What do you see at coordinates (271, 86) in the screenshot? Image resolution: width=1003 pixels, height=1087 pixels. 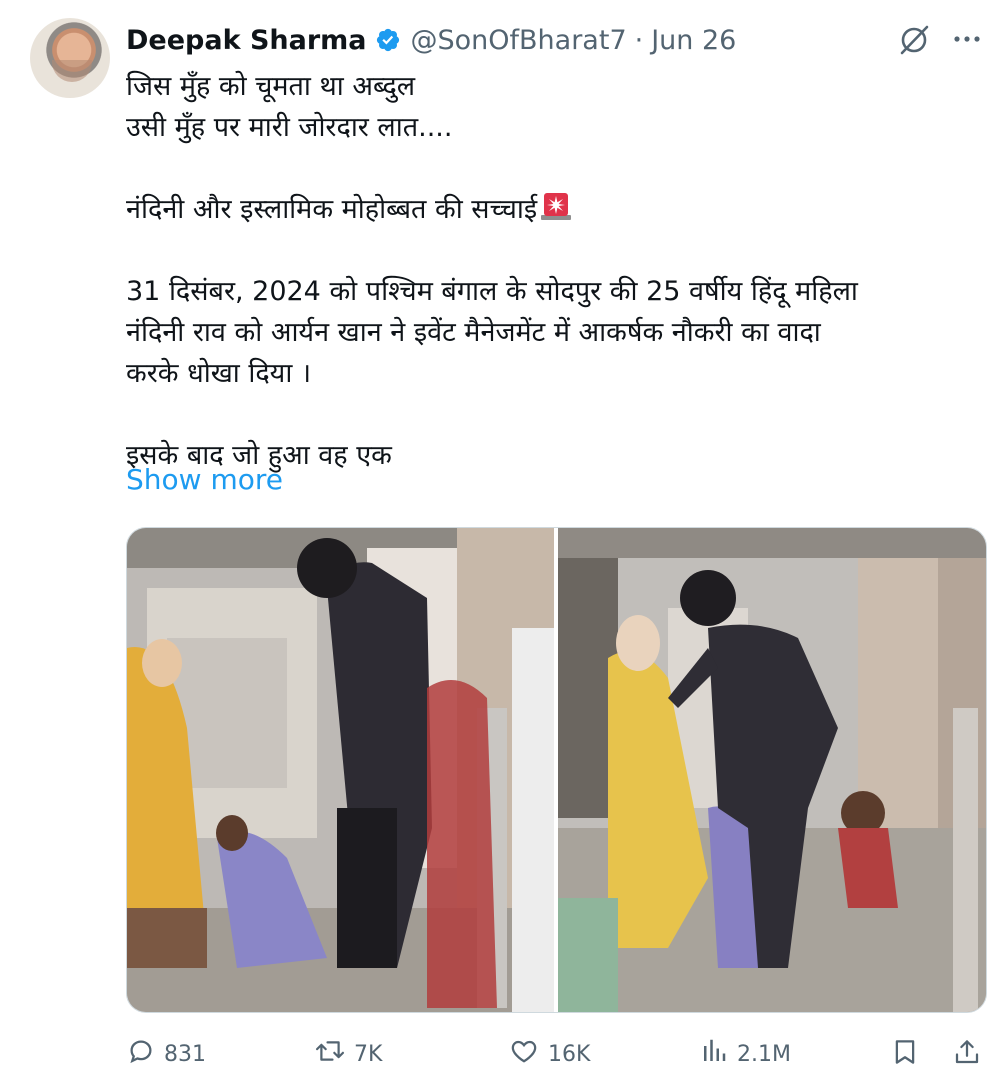 I see `tweet-line: जिस मुँह को चूमता था अब्दुल` at bounding box center [271, 86].